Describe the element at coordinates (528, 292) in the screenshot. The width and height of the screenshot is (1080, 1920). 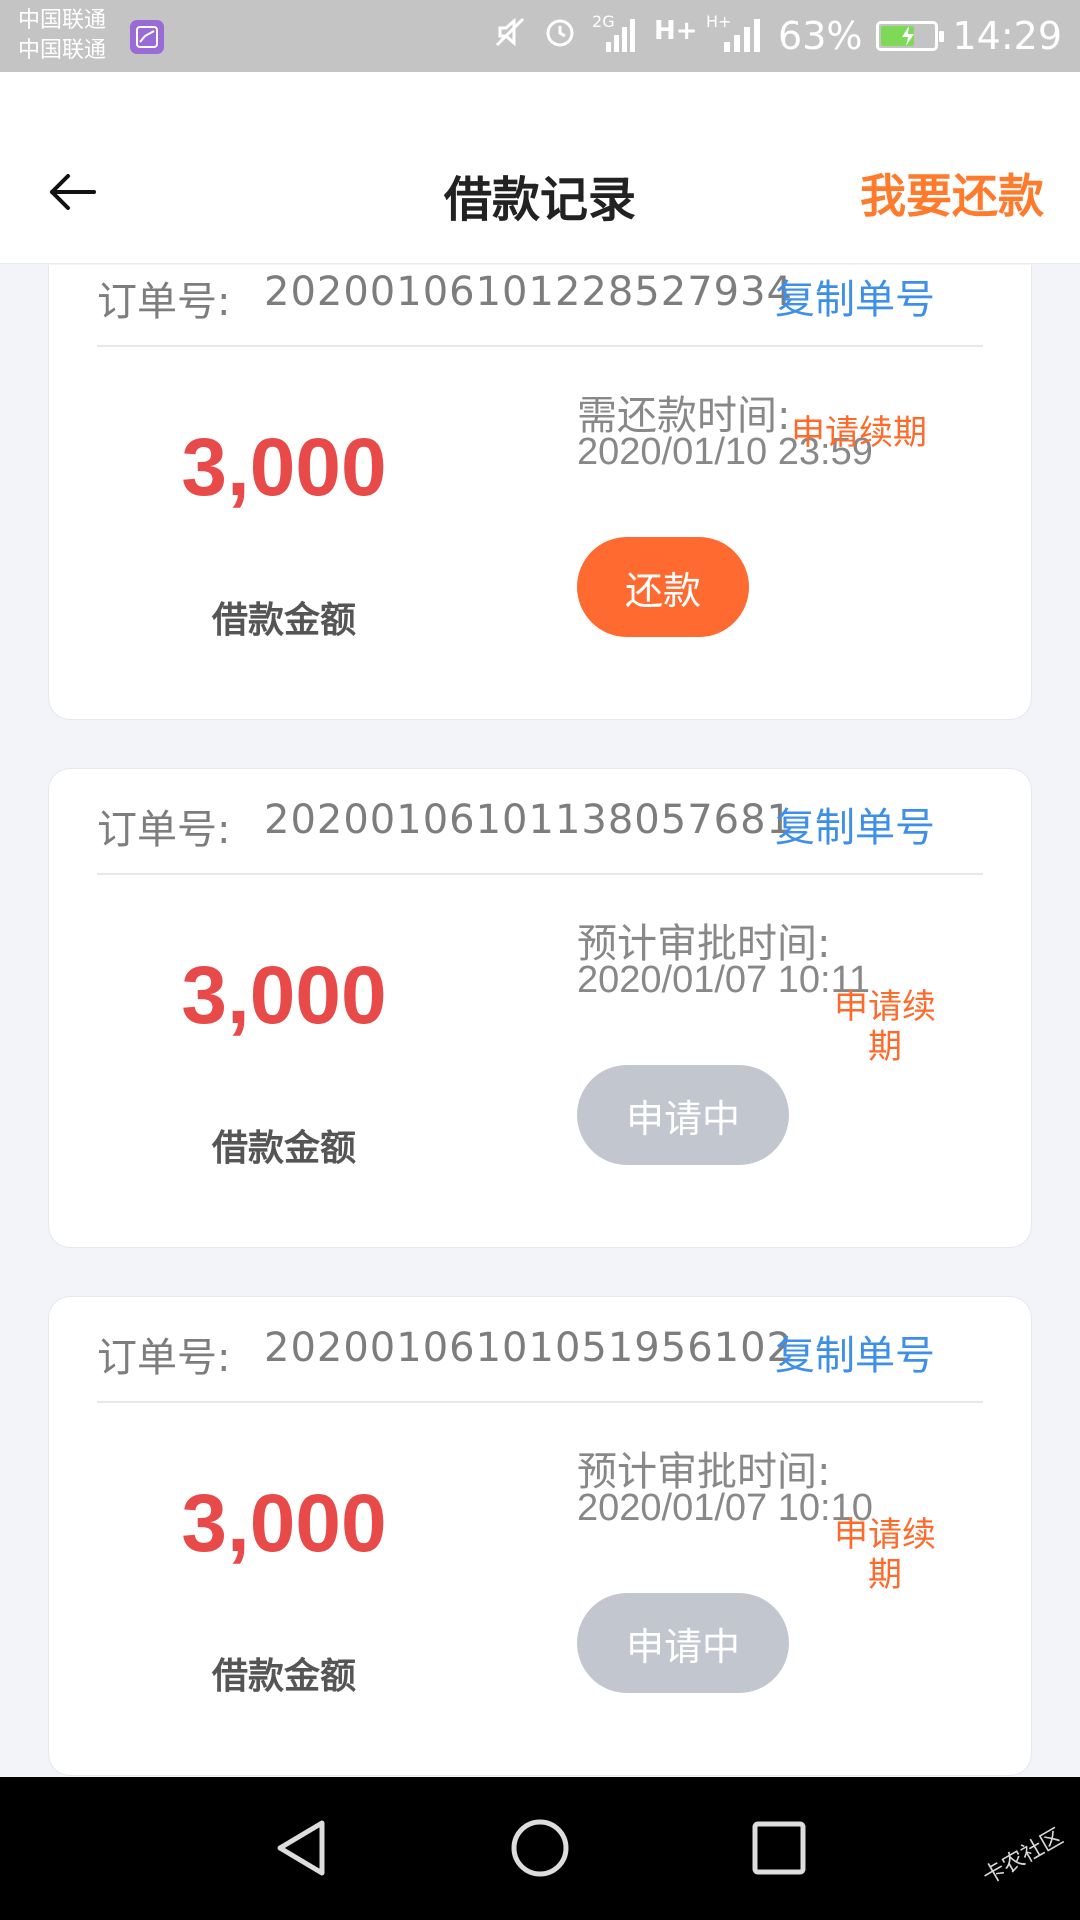
I see `order-number: 20200106101228527934` at that location.